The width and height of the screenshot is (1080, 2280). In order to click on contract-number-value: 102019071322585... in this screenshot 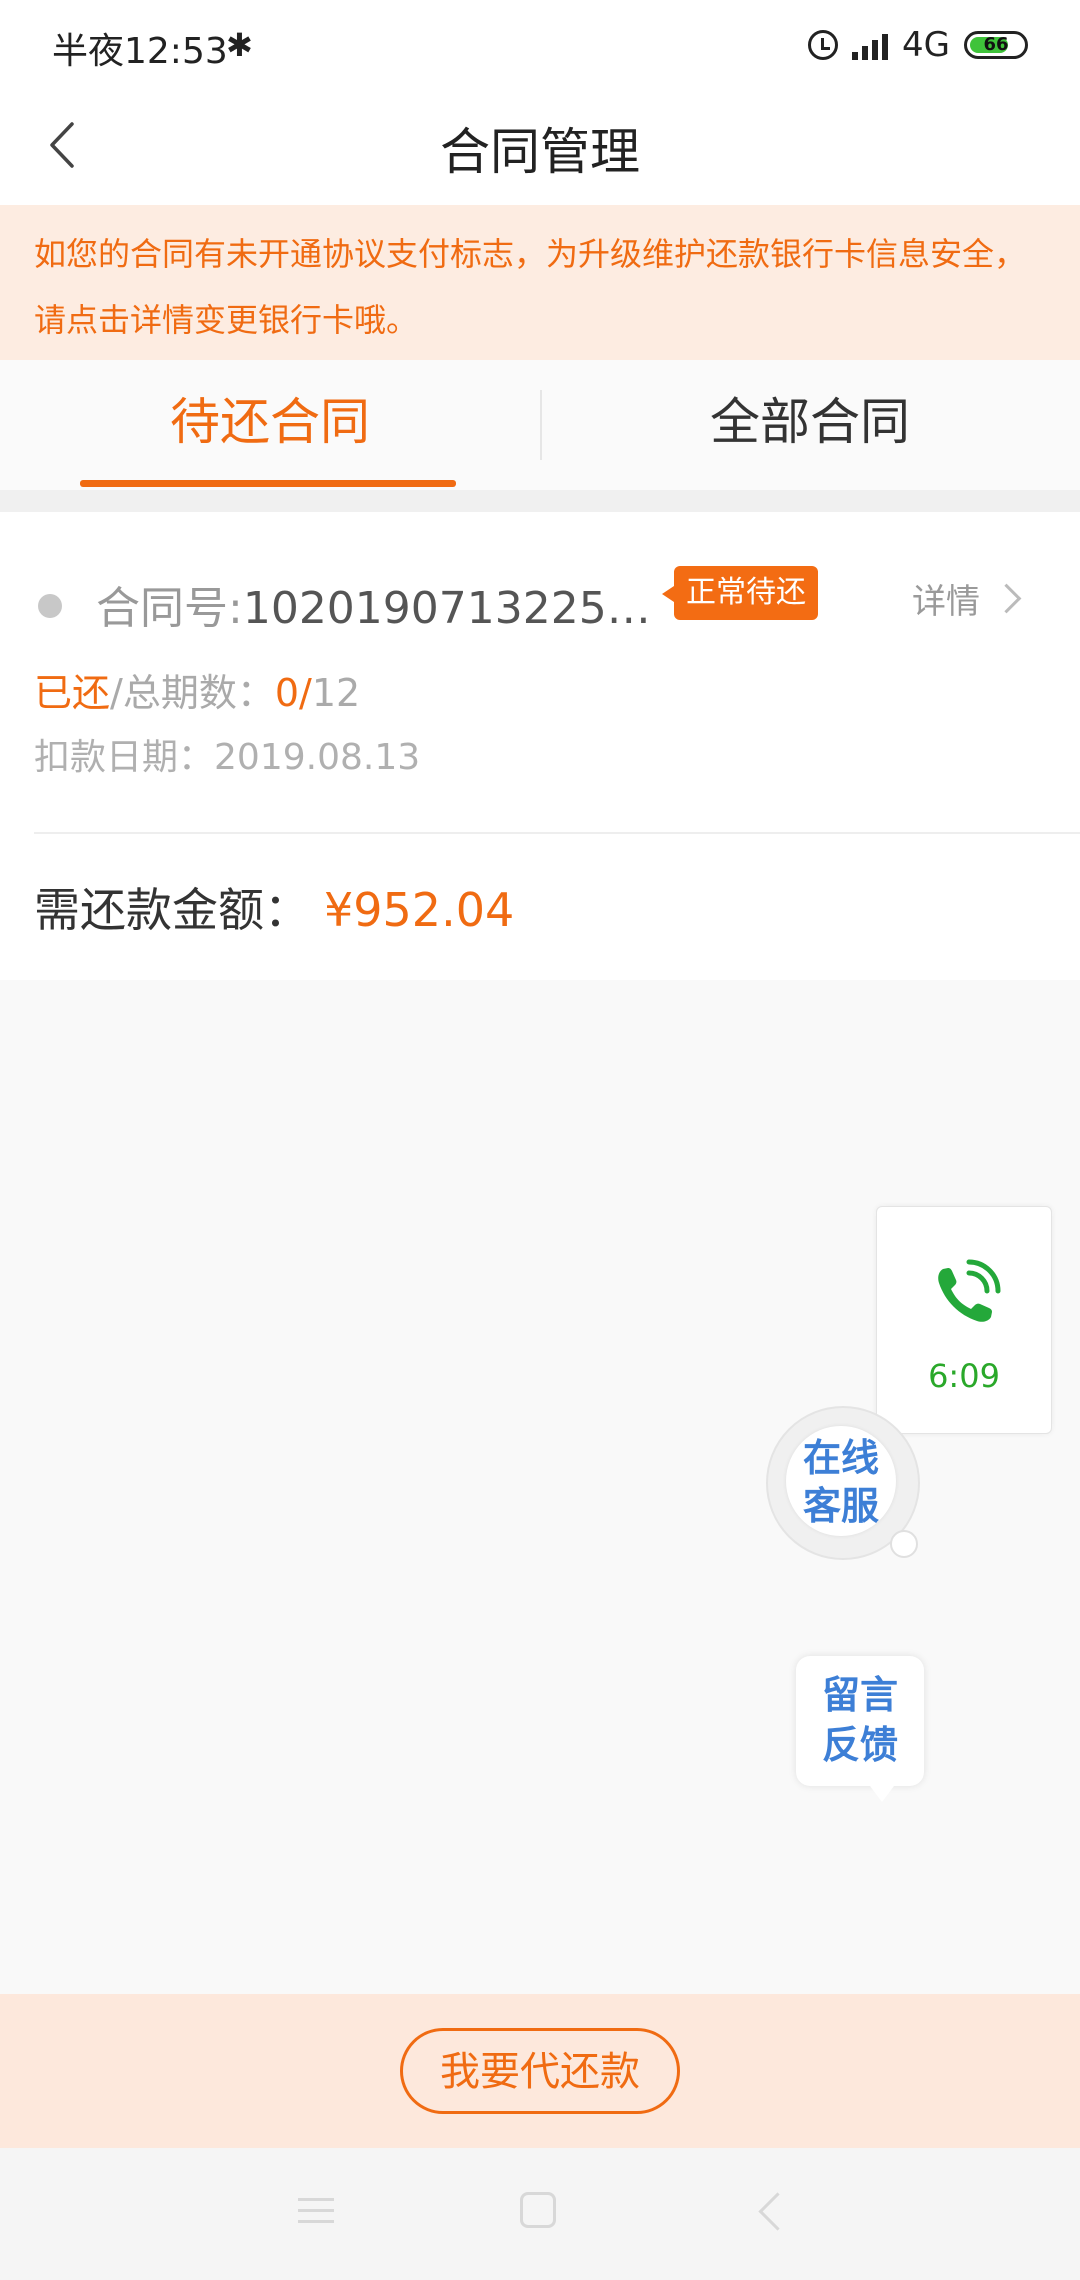, I will do `click(449, 608)`.